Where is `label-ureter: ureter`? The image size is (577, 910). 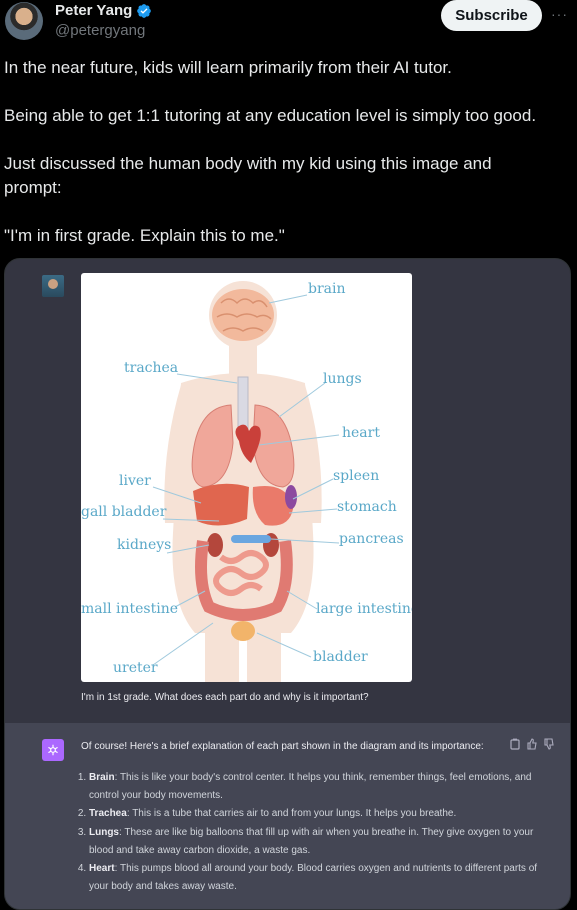
label-ureter: ureter is located at coordinates (135, 668).